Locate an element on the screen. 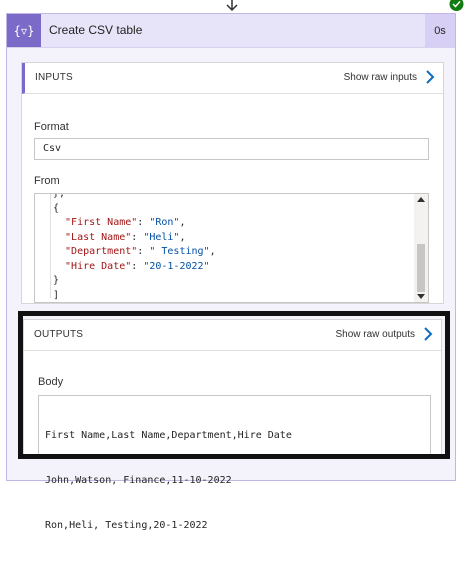 Image resolution: width=474 pixels, height=563 pixels. json-punctuation: { is located at coordinates (56, 208).